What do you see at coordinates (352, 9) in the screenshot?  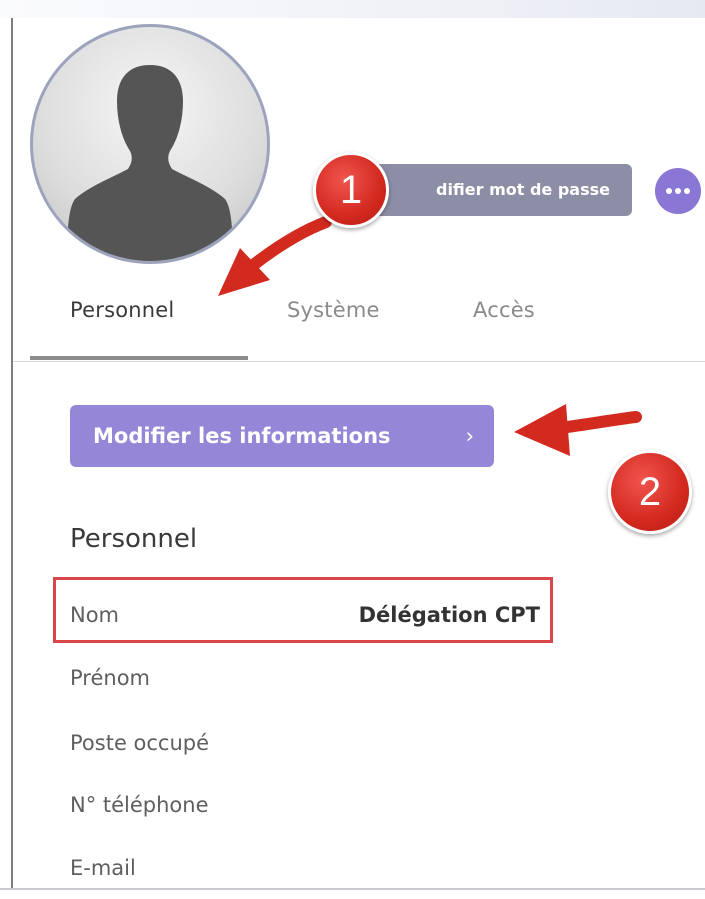 I see `window-top-strip` at bounding box center [352, 9].